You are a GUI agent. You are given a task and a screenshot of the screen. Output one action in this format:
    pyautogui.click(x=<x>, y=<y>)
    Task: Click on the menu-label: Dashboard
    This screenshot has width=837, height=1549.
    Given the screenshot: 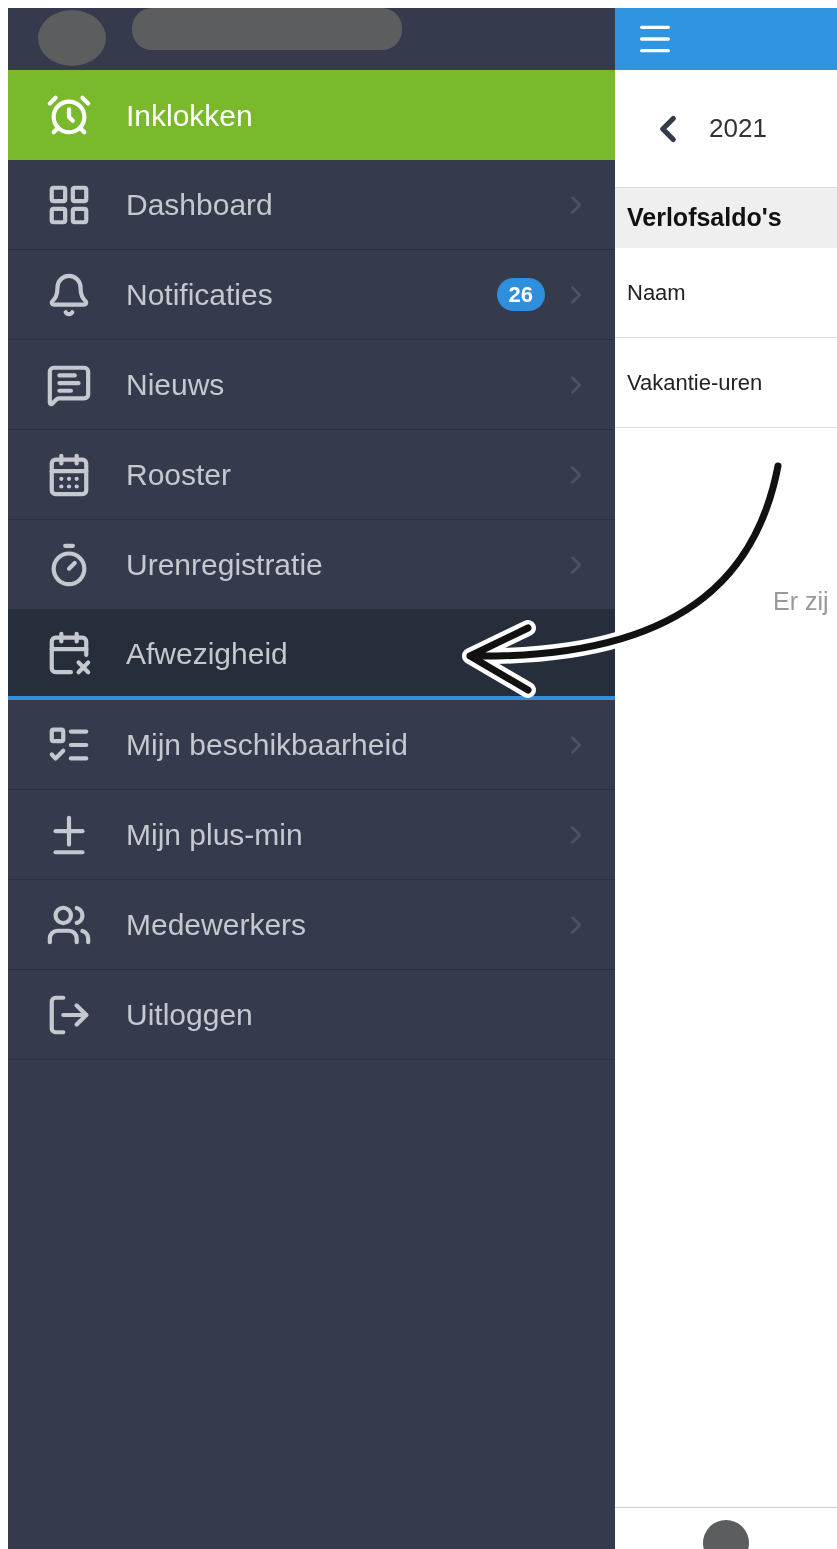 What is the action you would take?
    pyautogui.click(x=199, y=205)
    